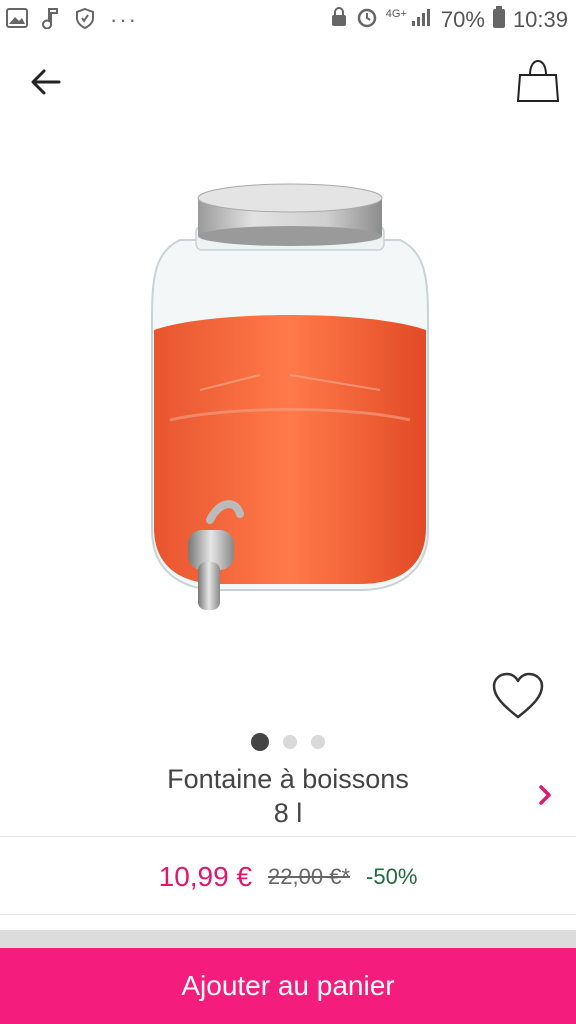 This screenshot has width=576, height=1024. I want to click on pager-dot-active, so click(260, 742).